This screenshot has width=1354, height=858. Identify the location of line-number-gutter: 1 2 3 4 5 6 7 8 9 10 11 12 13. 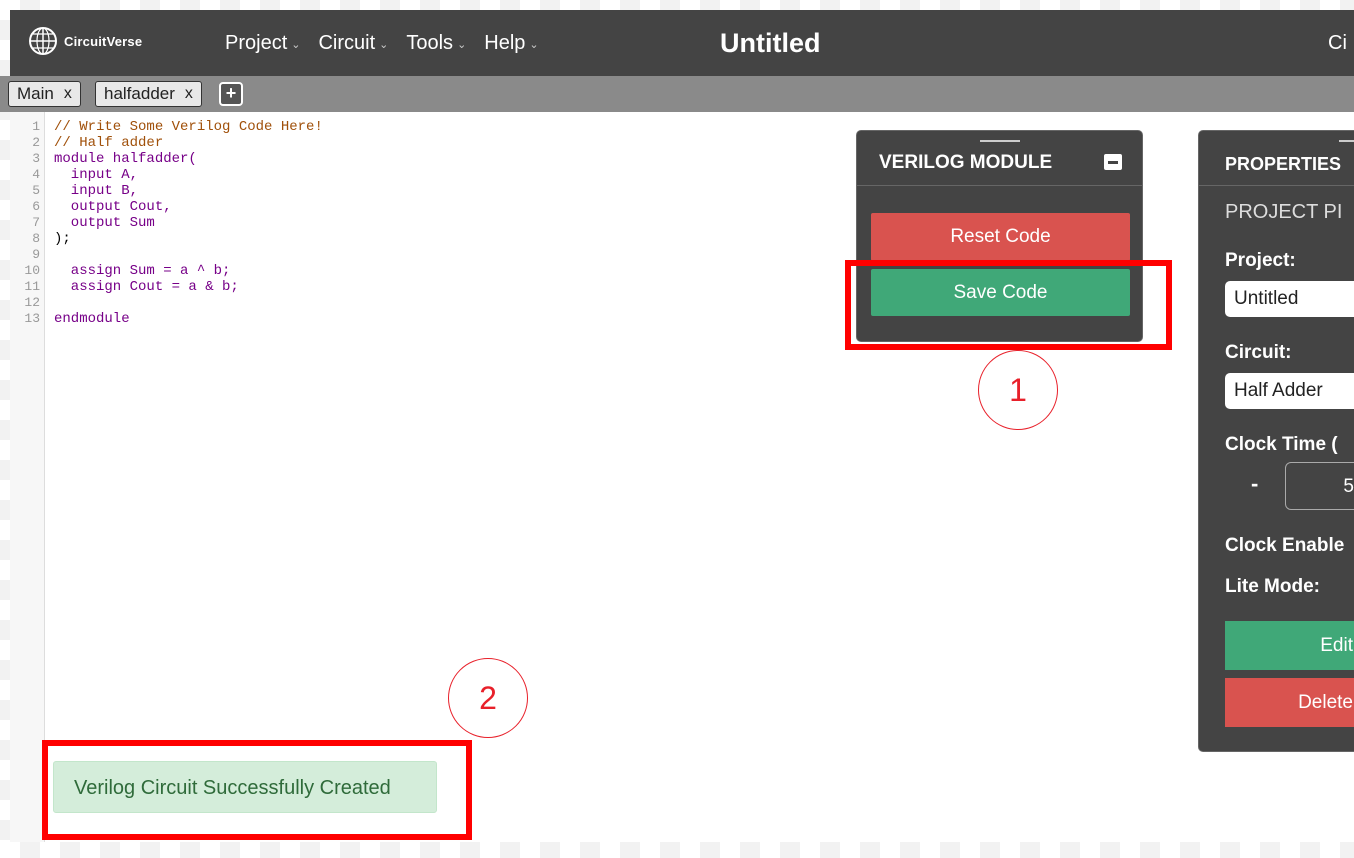
(27, 477).